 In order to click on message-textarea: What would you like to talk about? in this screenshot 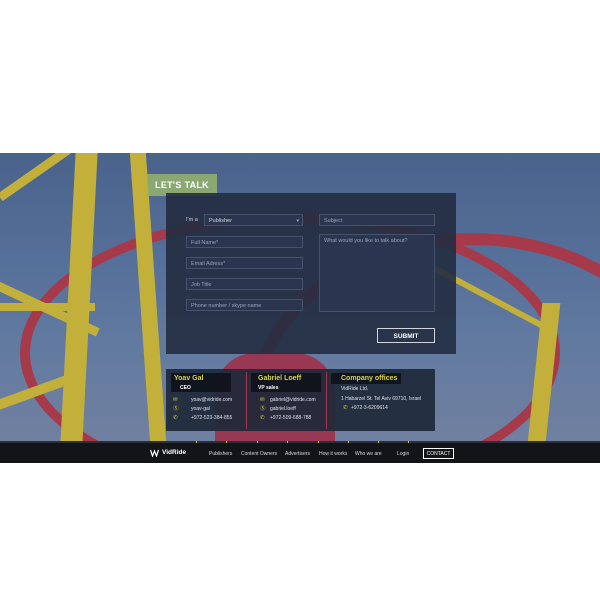, I will do `click(377, 273)`.